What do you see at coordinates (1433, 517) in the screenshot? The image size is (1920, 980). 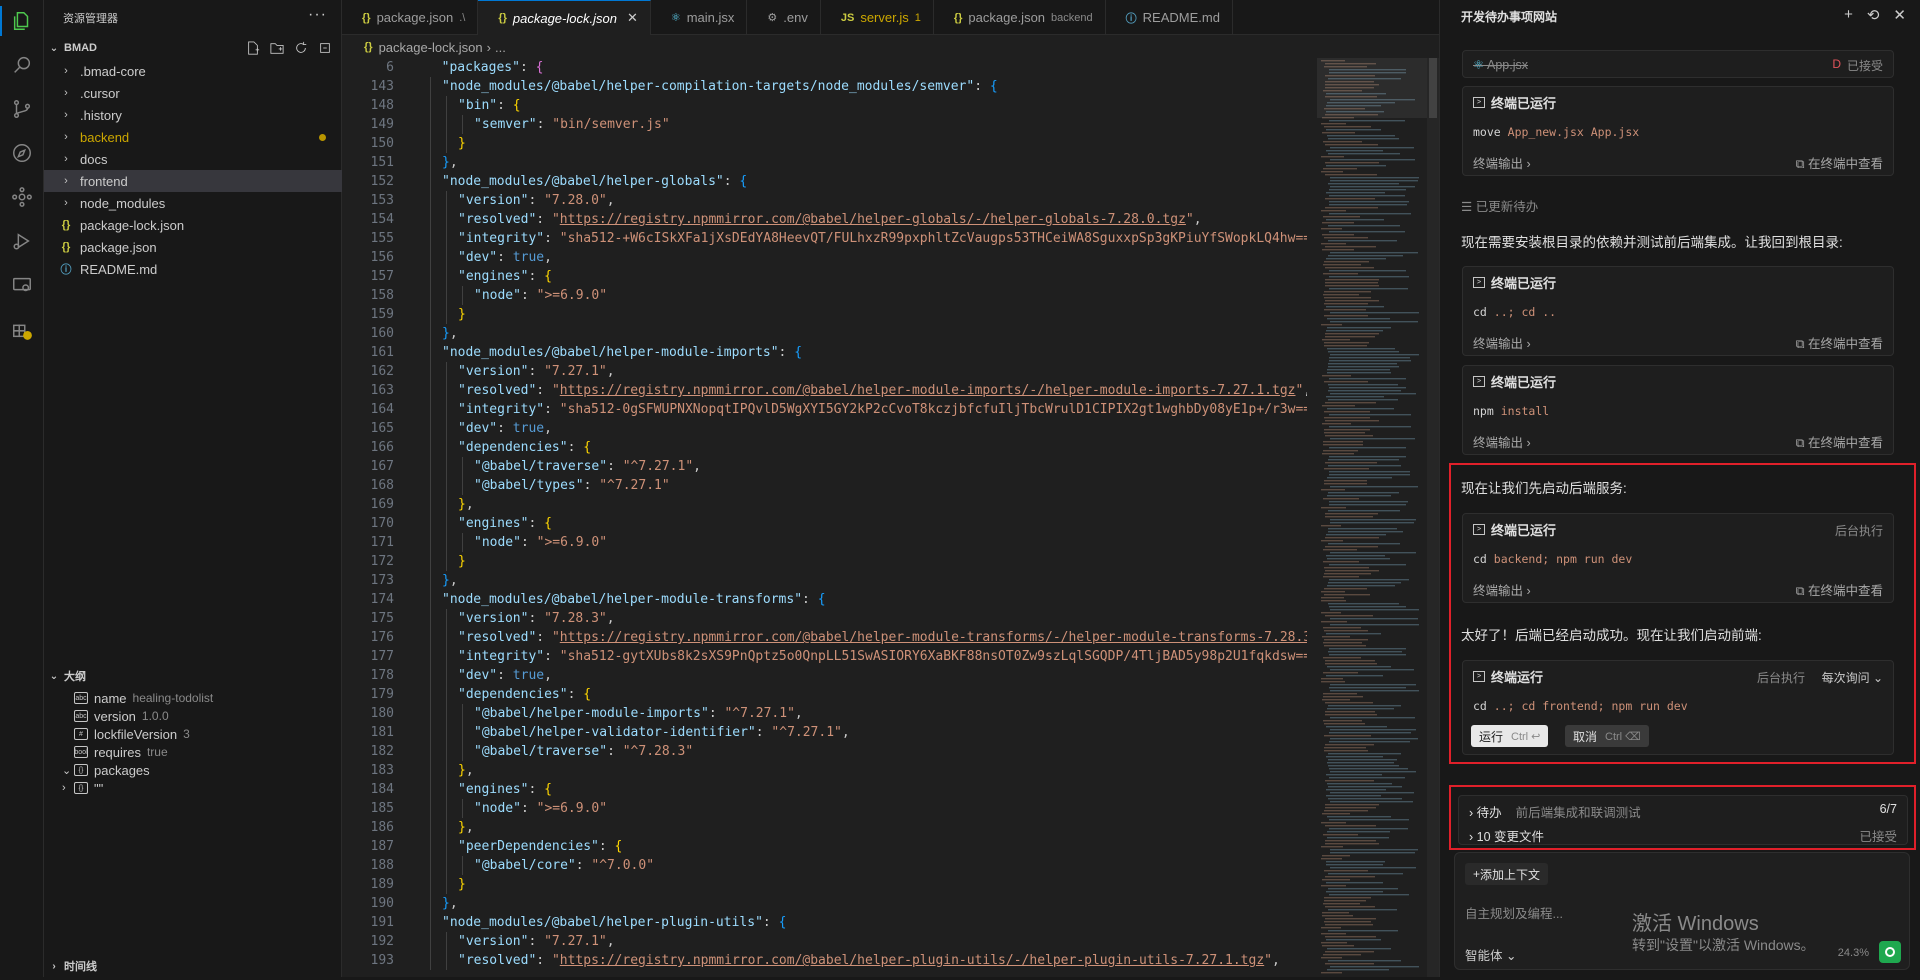 I see `editor-scrollbar` at bounding box center [1433, 517].